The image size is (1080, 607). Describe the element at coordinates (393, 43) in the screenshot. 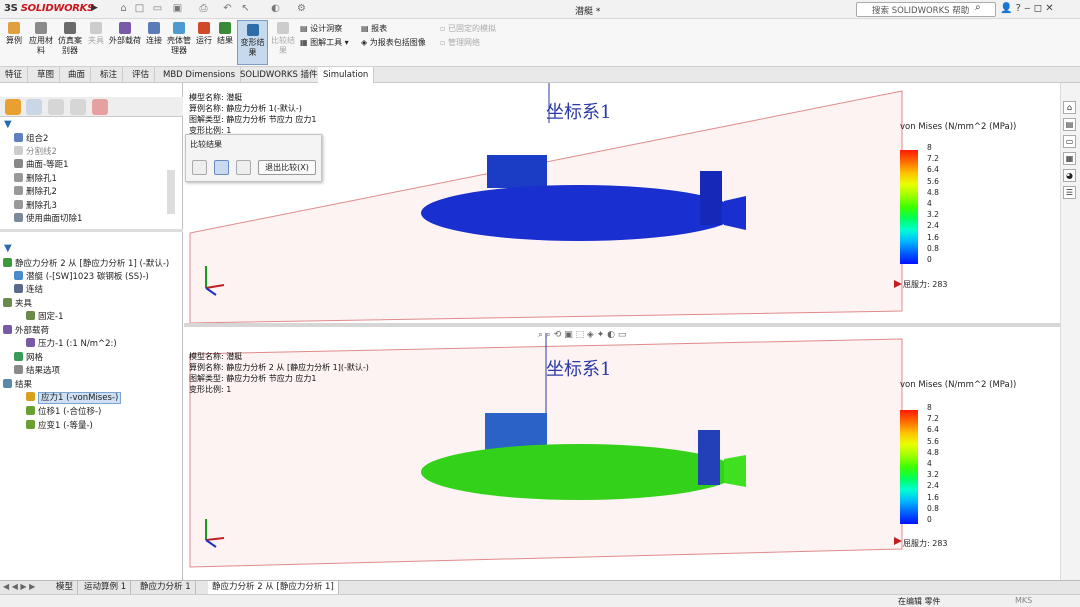

I see `include-image-button: ◈ 为报表包括图像` at that location.